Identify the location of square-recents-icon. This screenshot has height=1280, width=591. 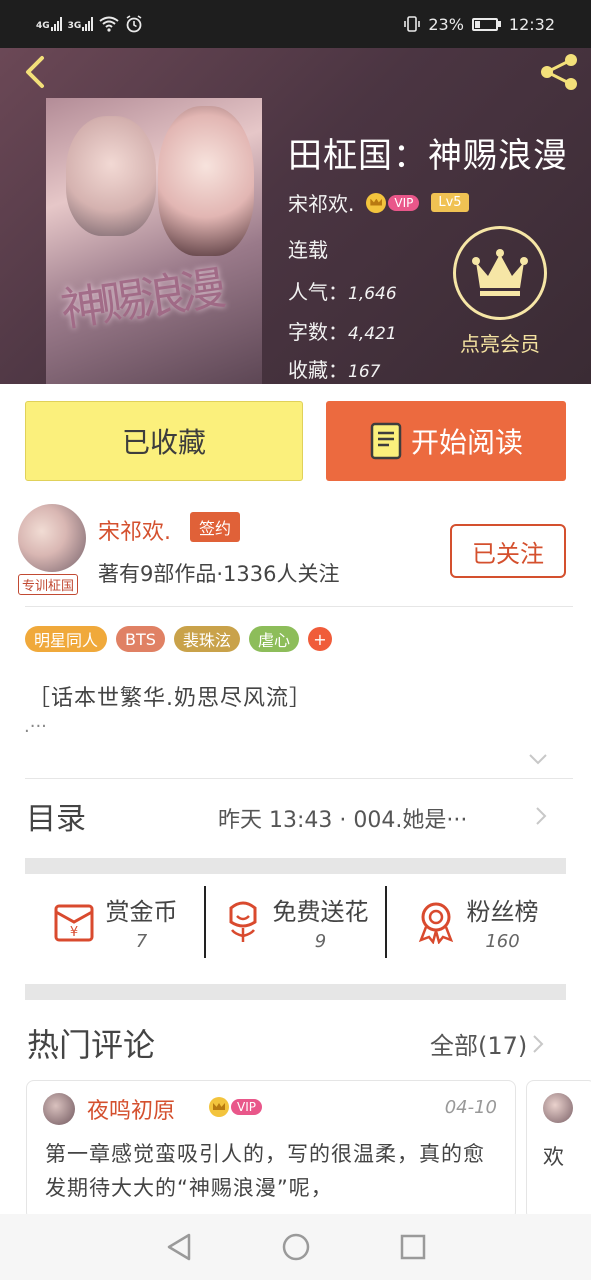
(412, 1247).